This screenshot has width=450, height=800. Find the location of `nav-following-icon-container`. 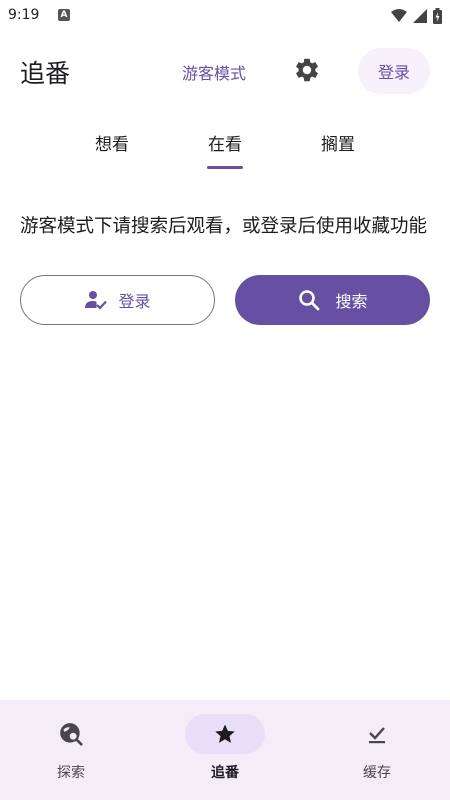

nav-following-icon-container is located at coordinates (225, 734).